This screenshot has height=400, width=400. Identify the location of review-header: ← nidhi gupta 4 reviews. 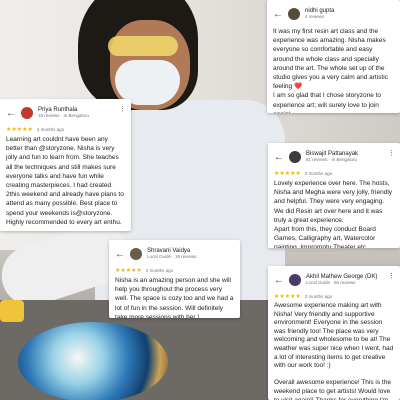
(333, 14).